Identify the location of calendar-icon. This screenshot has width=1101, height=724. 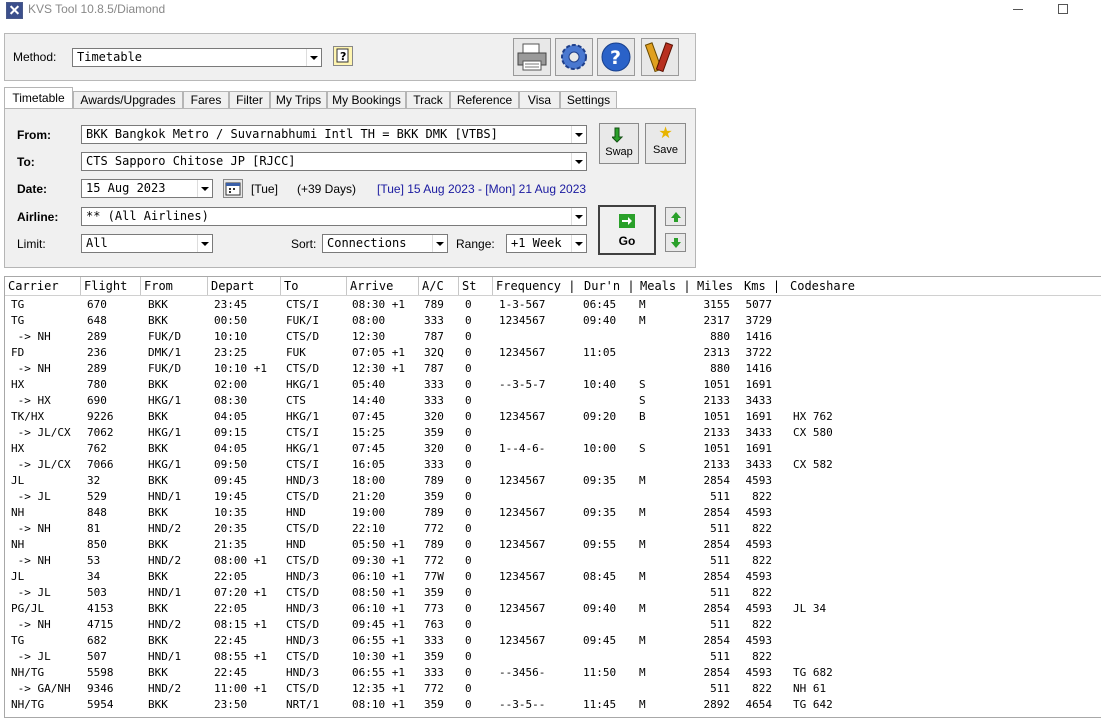
(233, 188).